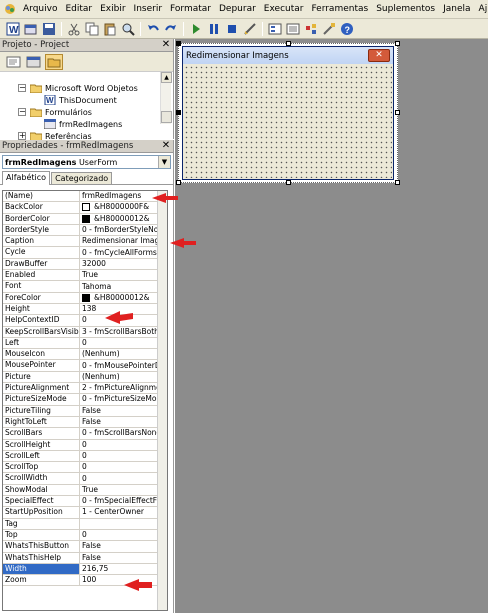 The height and width of the screenshot is (613, 488). Describe the element at coordinates (34, 62) in the screenshot. I see `view-object-icon` at that location.